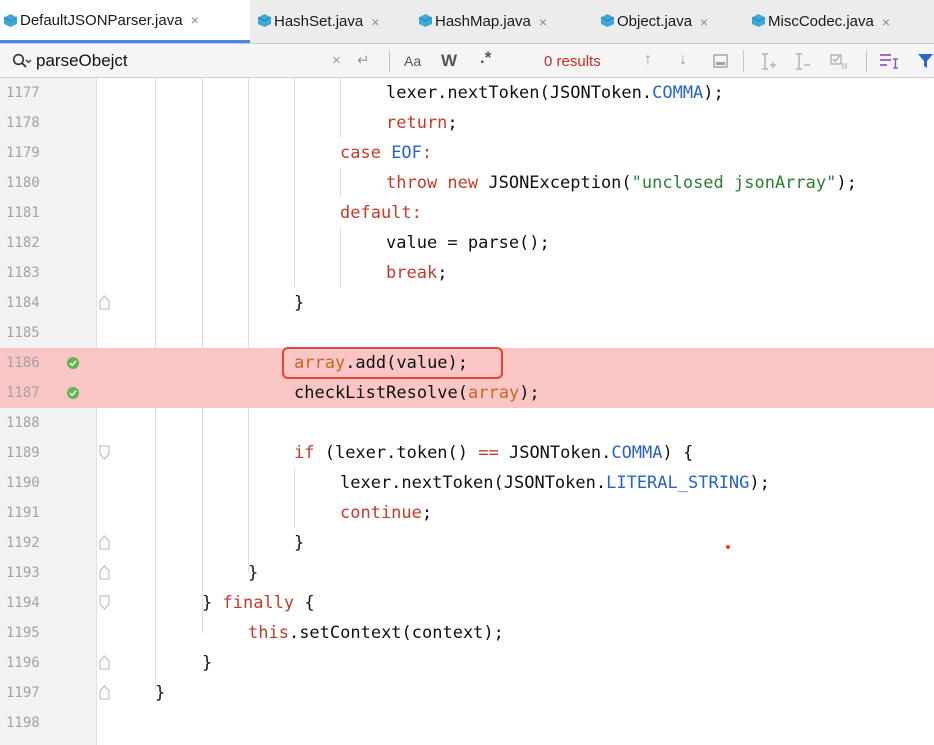 Image resolution: width=934 pixels, height=745 pixels. What do you see at coordinates (467, 333) in the screenshot?
I see `code-line: 1185` at bounding box center [467, 333].